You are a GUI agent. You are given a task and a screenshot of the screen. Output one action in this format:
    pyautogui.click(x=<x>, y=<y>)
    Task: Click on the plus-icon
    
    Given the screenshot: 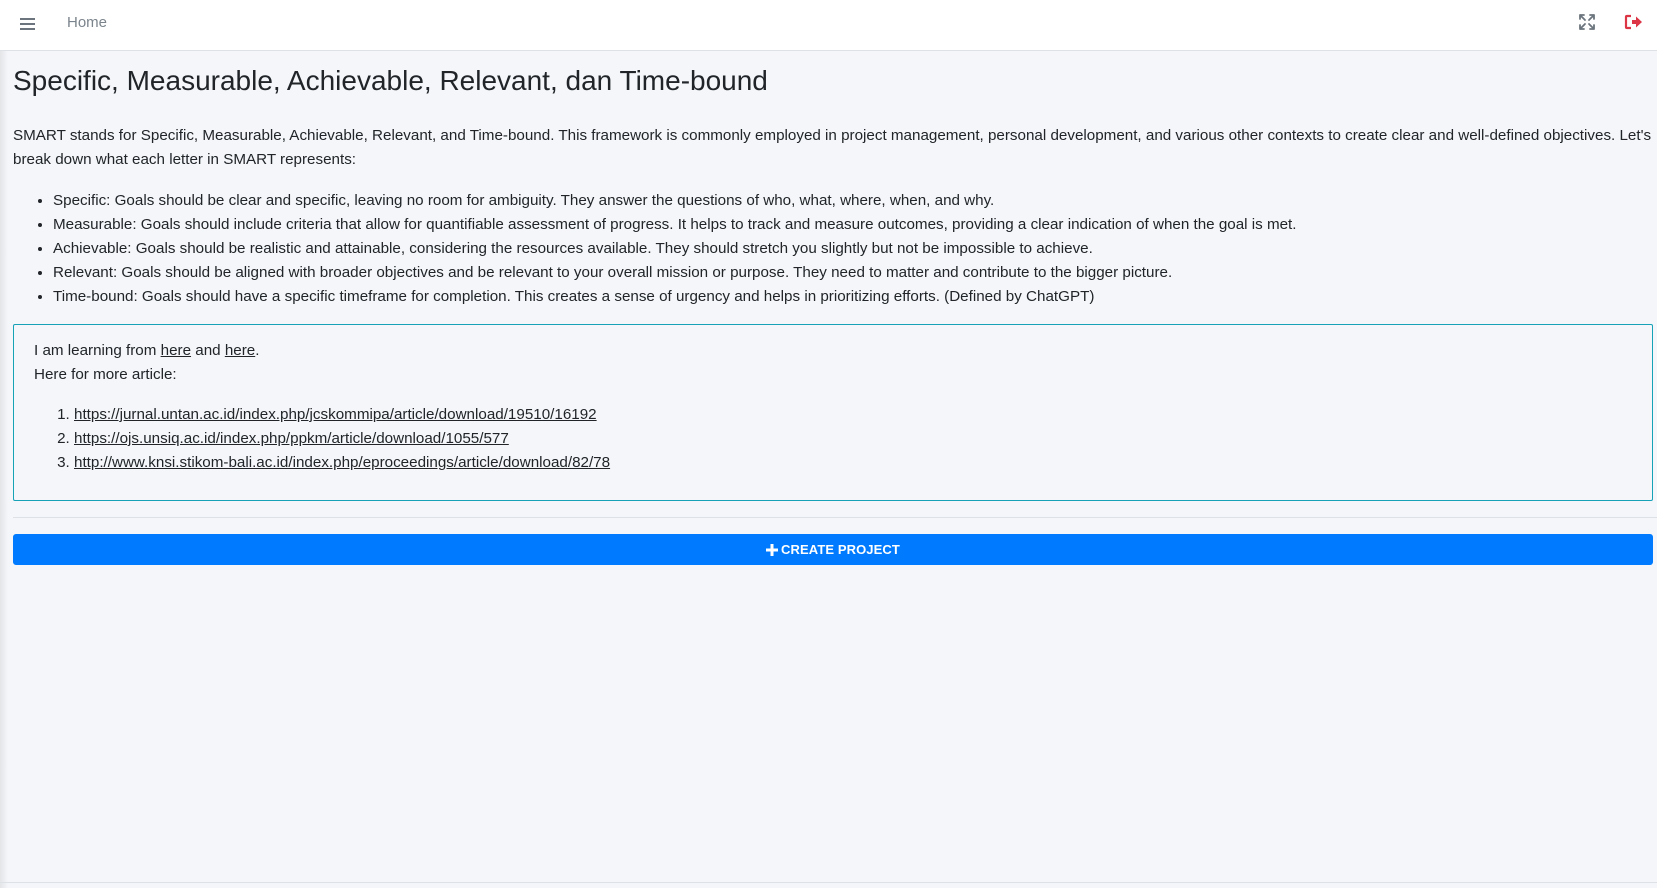 What is the action you would take?
    pyautogui.click(x=772, y=549)
    